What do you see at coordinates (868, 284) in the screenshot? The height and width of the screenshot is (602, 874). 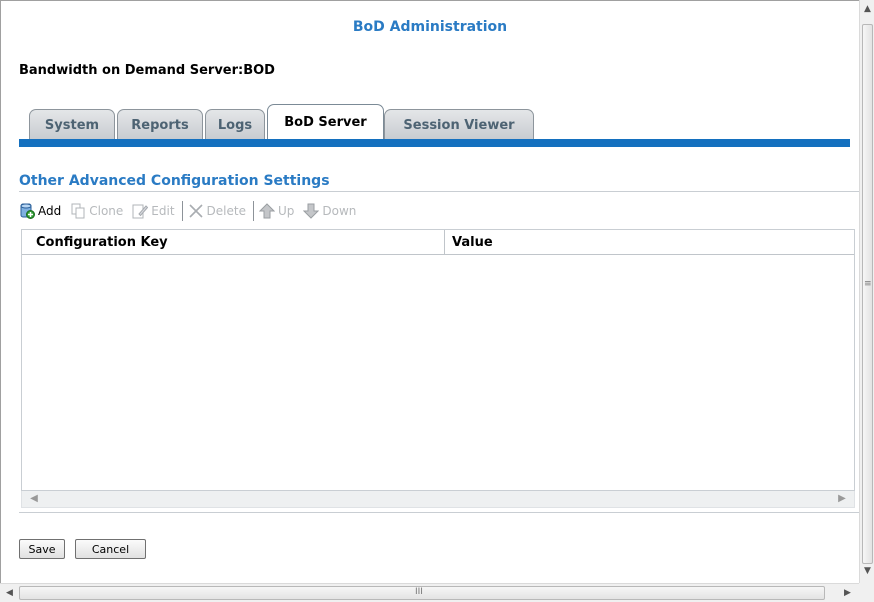 I see `vertical-grip-icon: ≡` at bounding box center [868, 284].